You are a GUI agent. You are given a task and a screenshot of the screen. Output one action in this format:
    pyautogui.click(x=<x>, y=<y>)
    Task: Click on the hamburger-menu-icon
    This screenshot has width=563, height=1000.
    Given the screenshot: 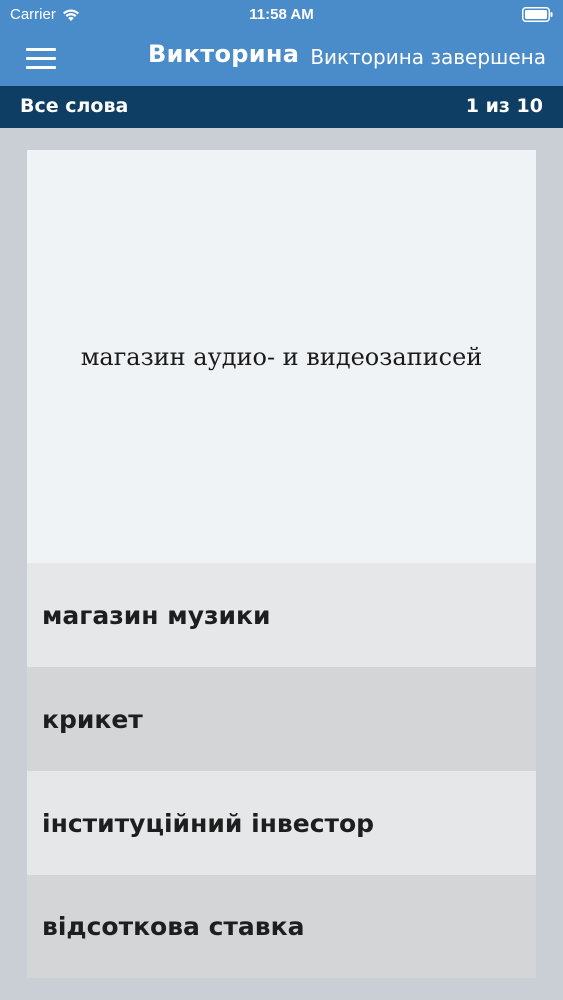 What is the action you would take?
    pyautogui.click(x=42, y=58)
    